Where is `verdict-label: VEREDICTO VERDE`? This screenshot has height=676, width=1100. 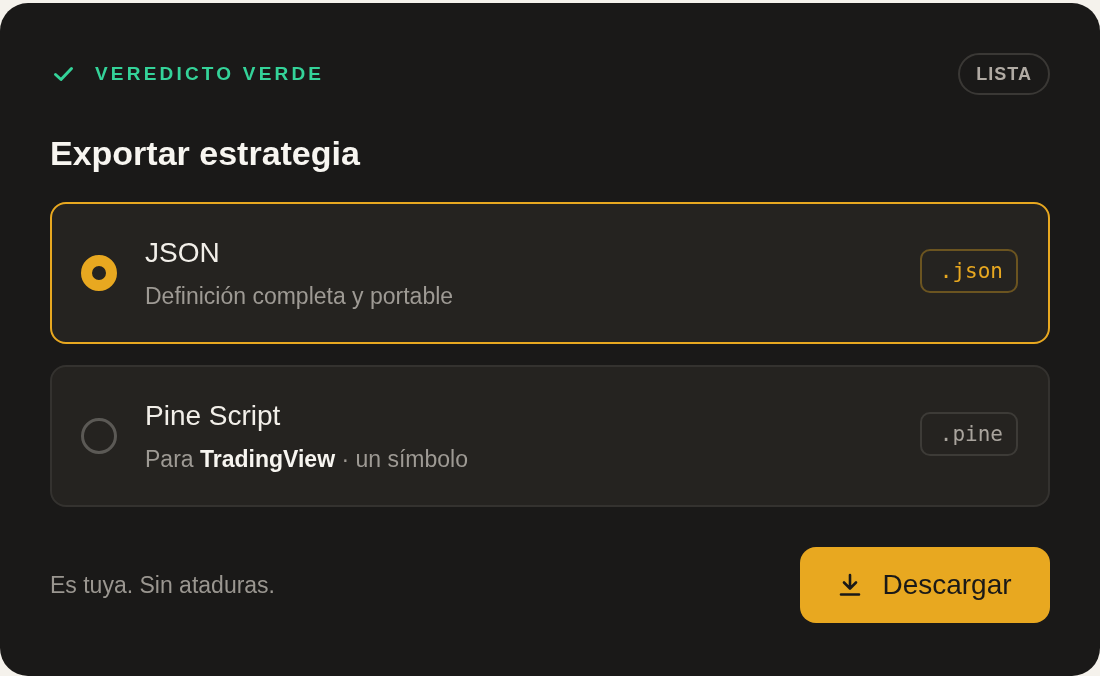
verdict-label: VEREDICTO VERDE is located at coordinates (210, 74).